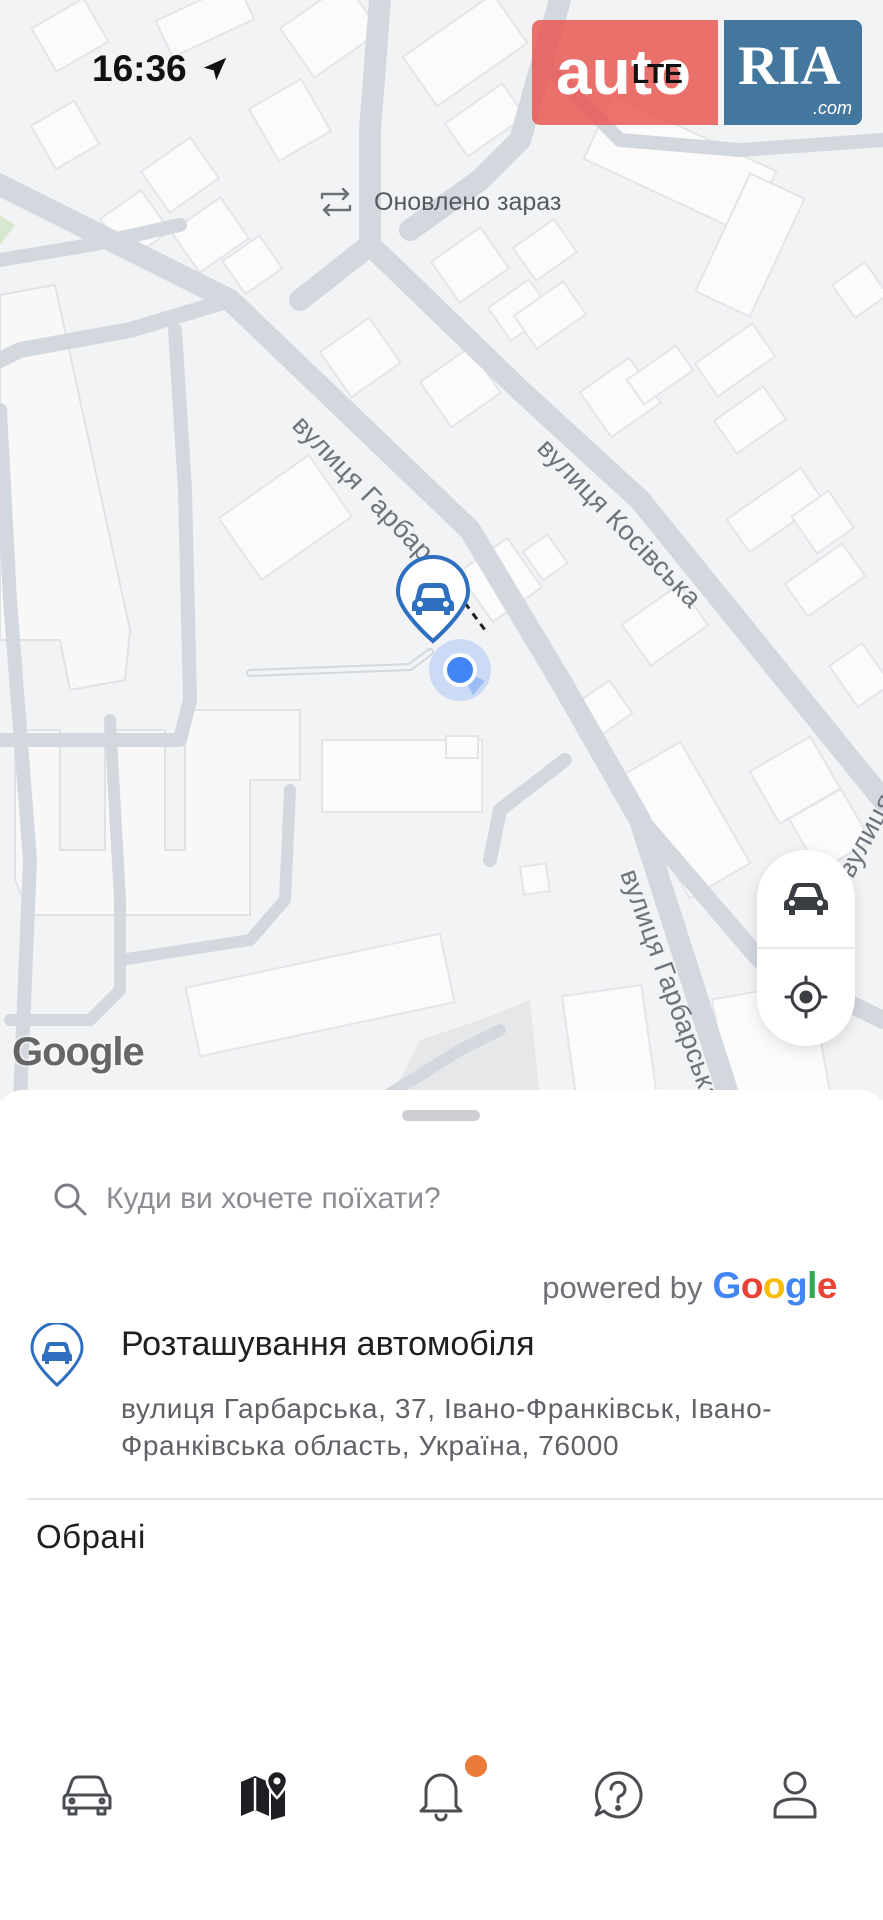 This screenshot has height=1920, width=883. What do you see at coordinates (78, 1052) in the screenshot?
I see `google-map-logo: Google` at bounding box center [78, 1052].